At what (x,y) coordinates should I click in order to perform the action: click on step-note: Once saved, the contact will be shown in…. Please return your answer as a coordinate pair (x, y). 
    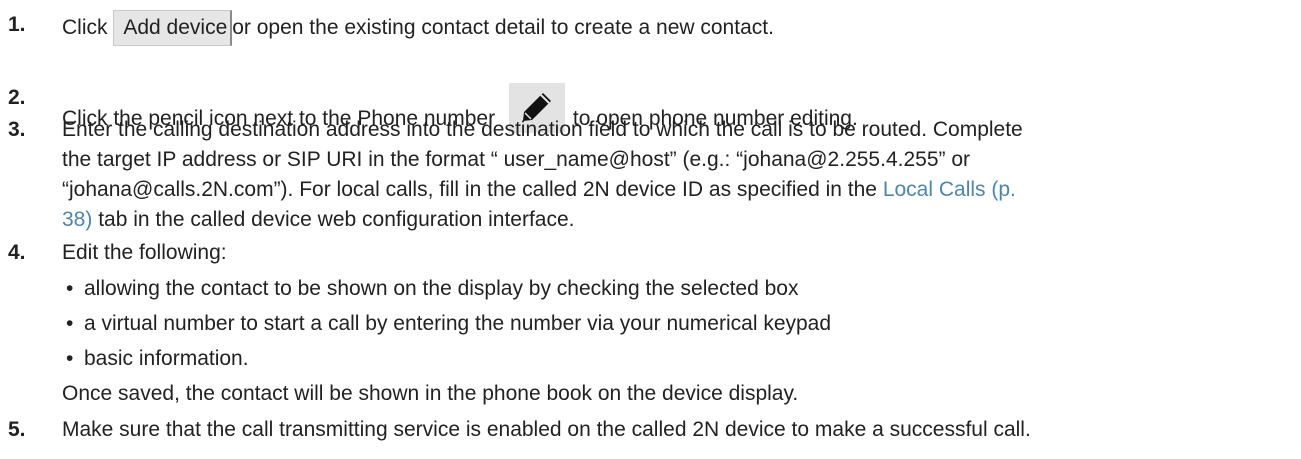
    Looking at the image, I should click on (430, 393).